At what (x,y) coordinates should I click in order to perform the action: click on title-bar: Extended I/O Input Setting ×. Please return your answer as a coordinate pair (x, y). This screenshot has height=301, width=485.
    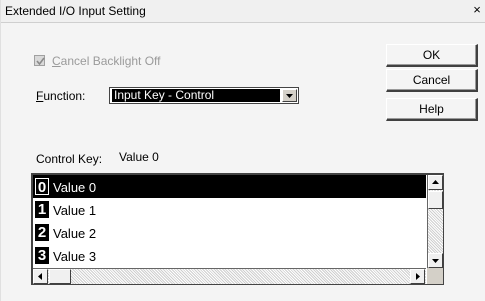
    Looking at the image, I should click on (243, 11).